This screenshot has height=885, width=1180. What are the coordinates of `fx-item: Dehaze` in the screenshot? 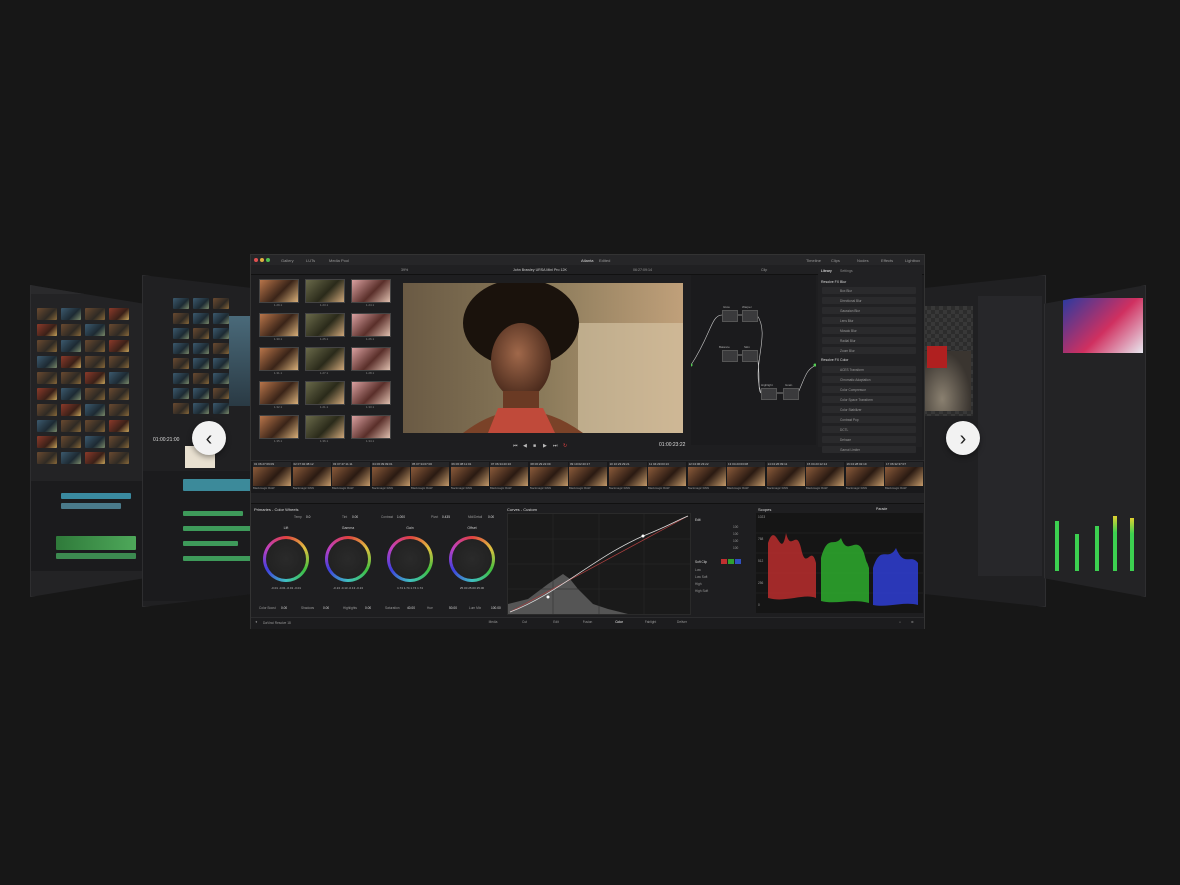 It's located at (869, 439).